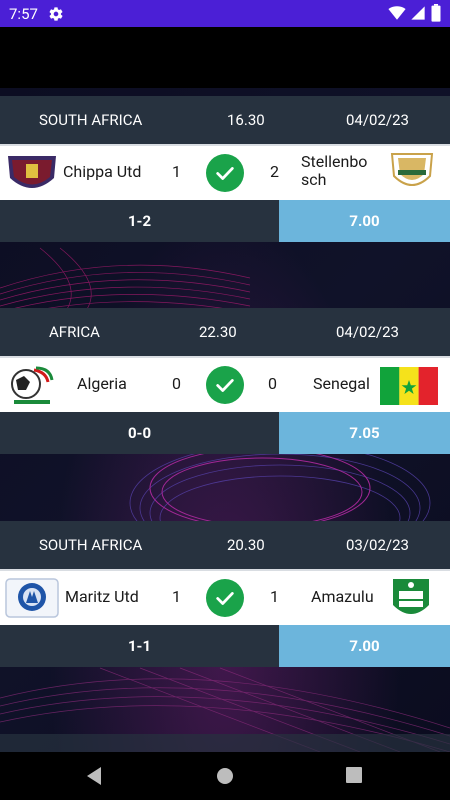 This screenshot has height=800, width=450. I want to click on back-icon, so click(94, 776).